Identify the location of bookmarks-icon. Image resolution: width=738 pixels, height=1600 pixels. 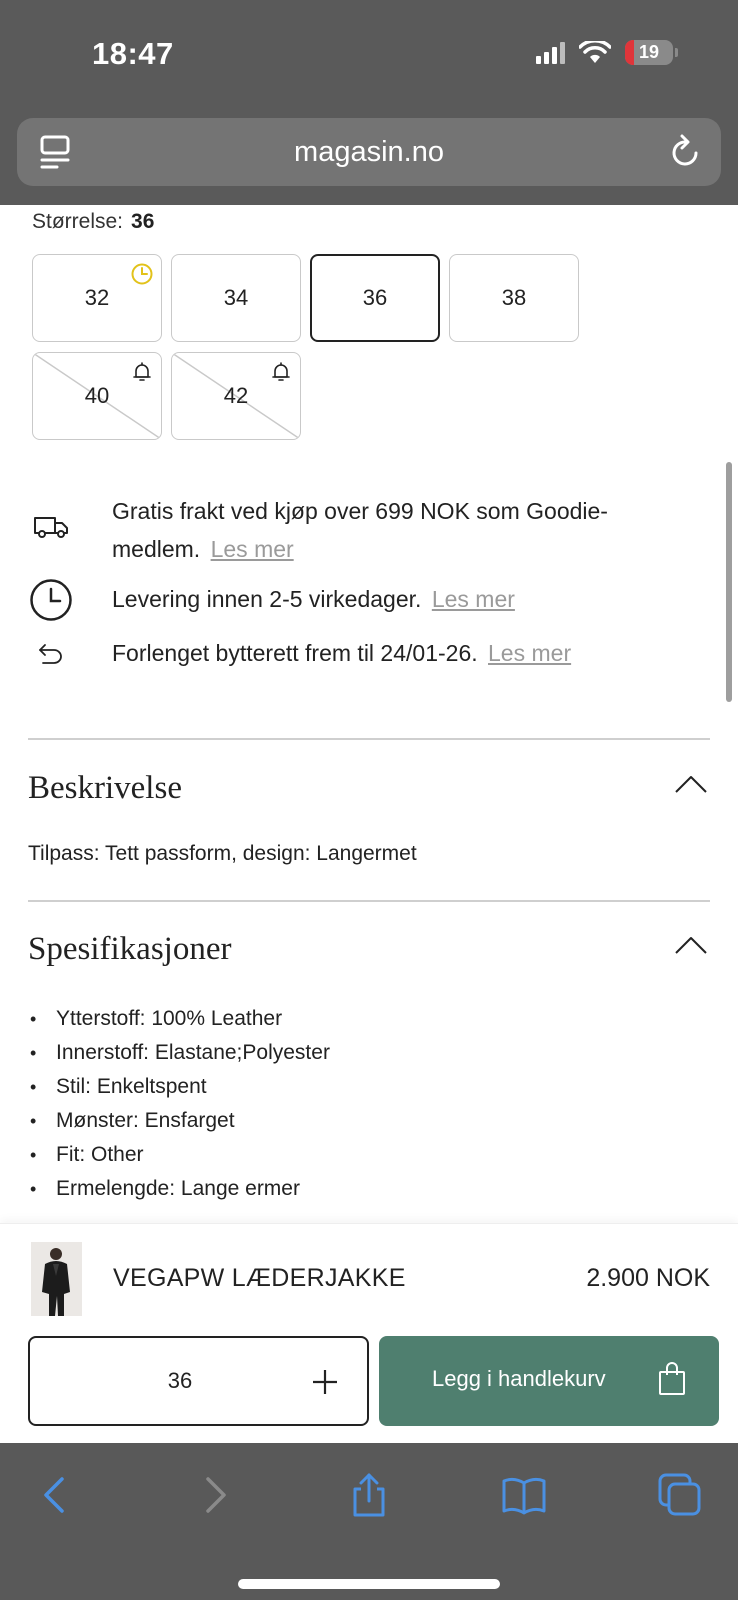
(524, 1495).